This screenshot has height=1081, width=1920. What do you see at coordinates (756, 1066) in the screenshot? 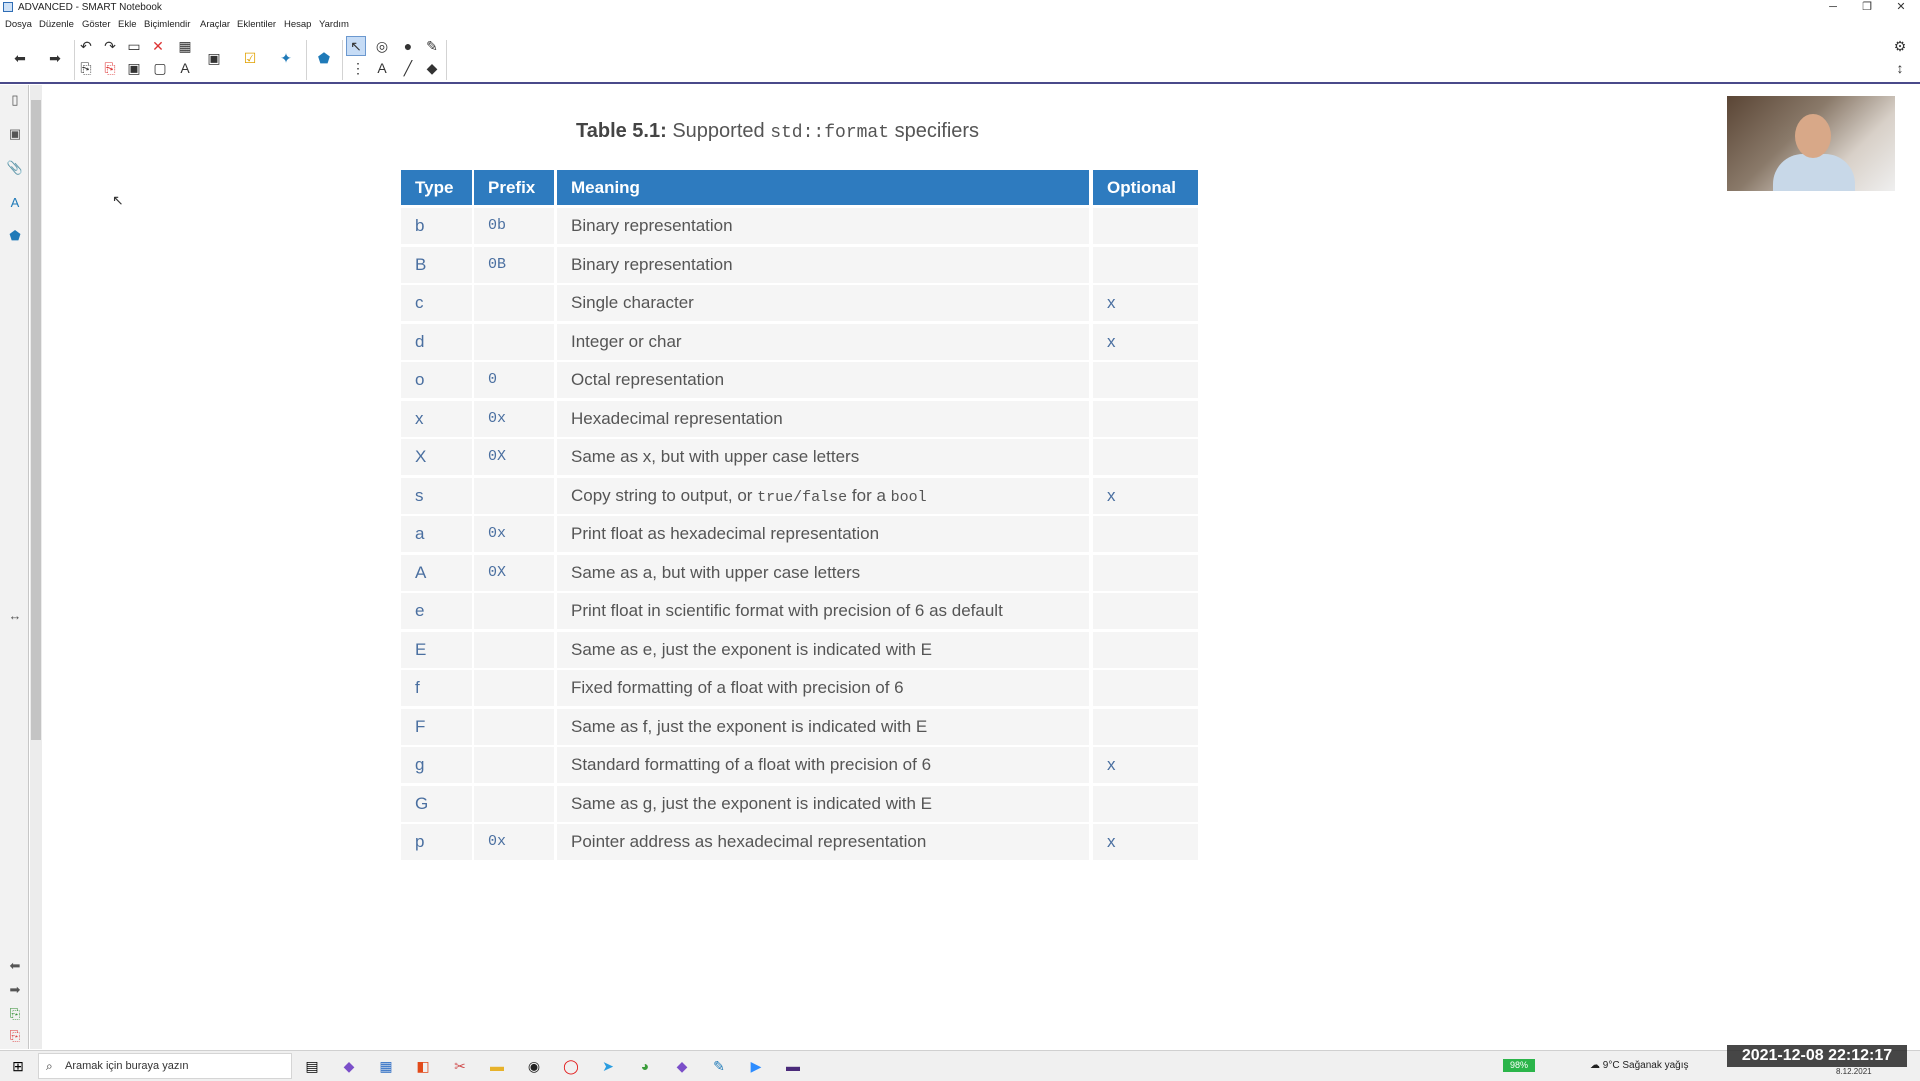
I see `zoom-icon: ▶` at bounding box center [756, 1066].